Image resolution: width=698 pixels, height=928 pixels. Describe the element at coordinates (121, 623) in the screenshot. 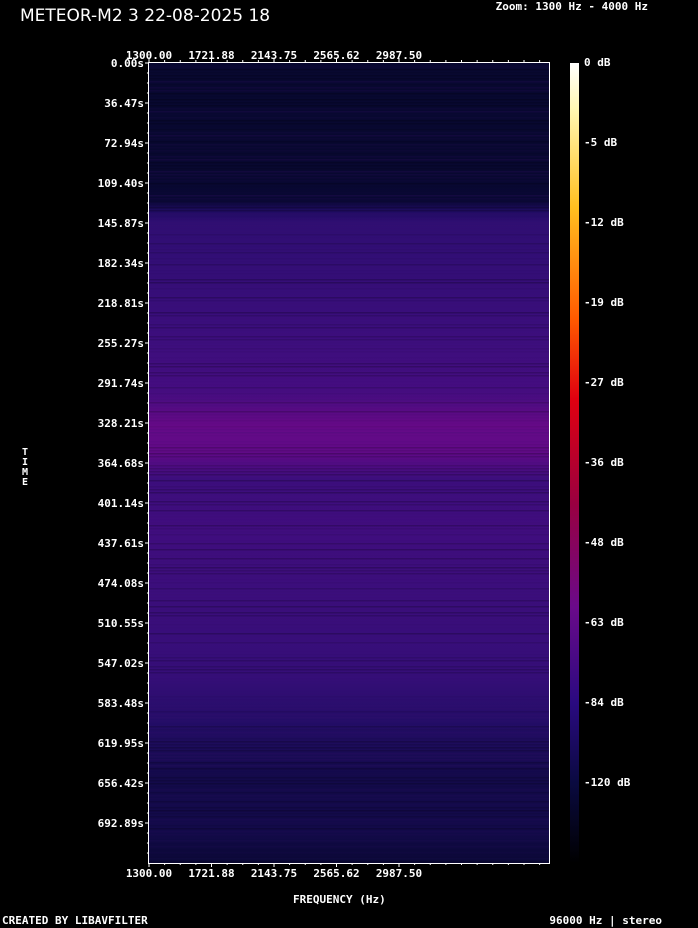

I see `y-tick-label: 510.55s` at that location.